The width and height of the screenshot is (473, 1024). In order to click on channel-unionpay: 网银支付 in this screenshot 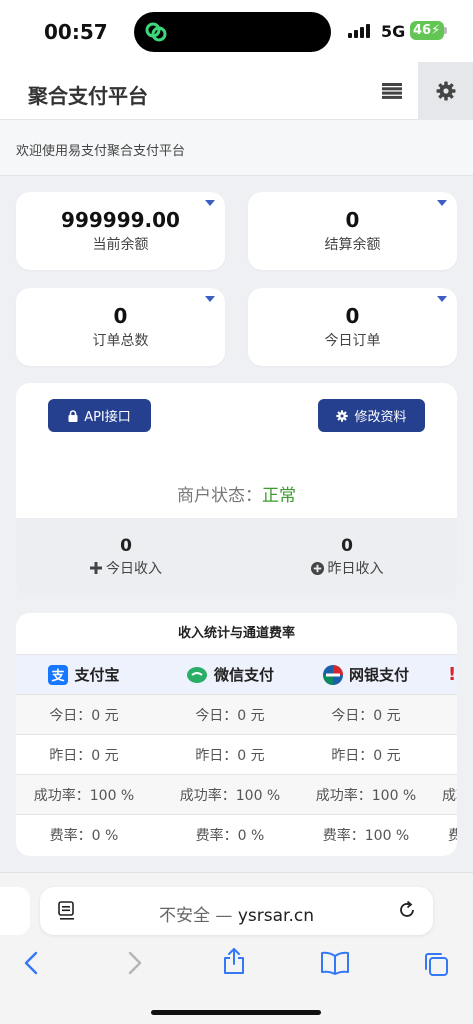, I will do `click(366, 674)`.